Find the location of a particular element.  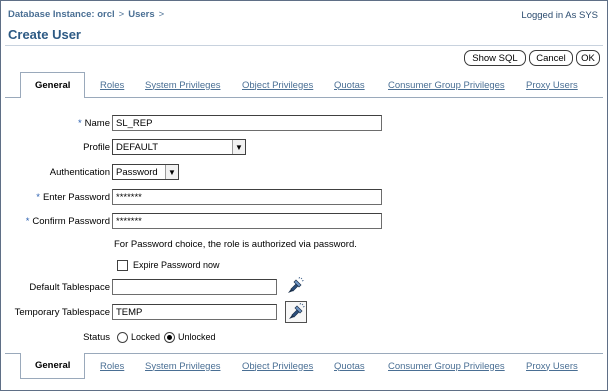

breadcrumb-database-instance: Database Instance: orcl is located at coordinates (61, 14).